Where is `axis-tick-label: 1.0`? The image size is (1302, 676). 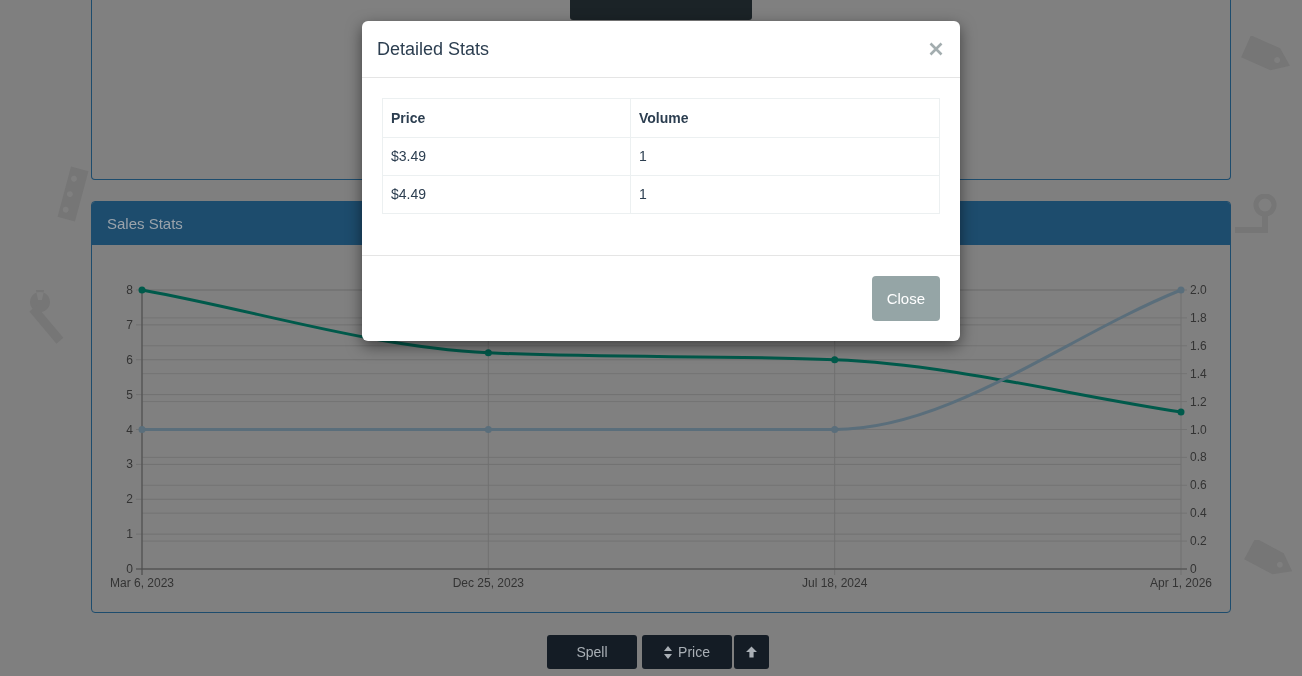
axis-tick-label: 1.0 is located at coordinates (1198, 429).